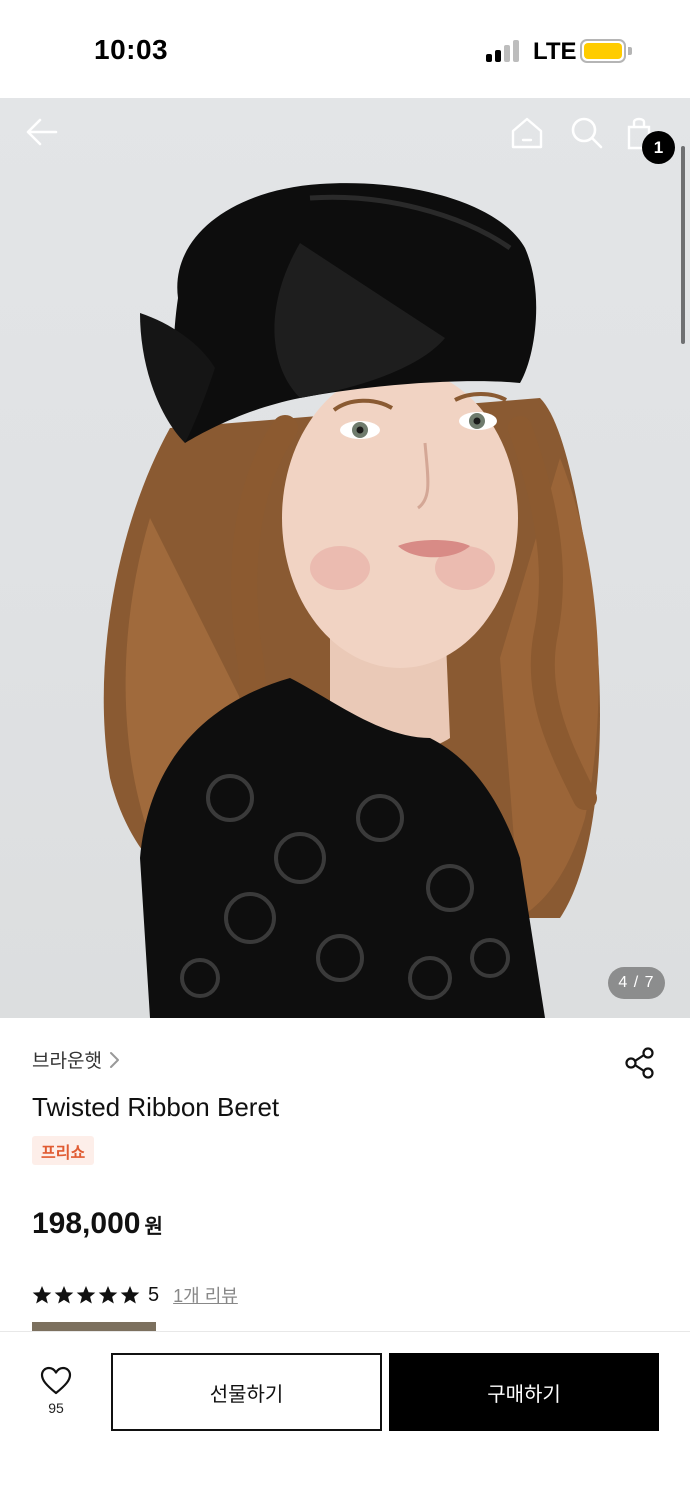  I want to click on battery-icon, so click(606, 51).